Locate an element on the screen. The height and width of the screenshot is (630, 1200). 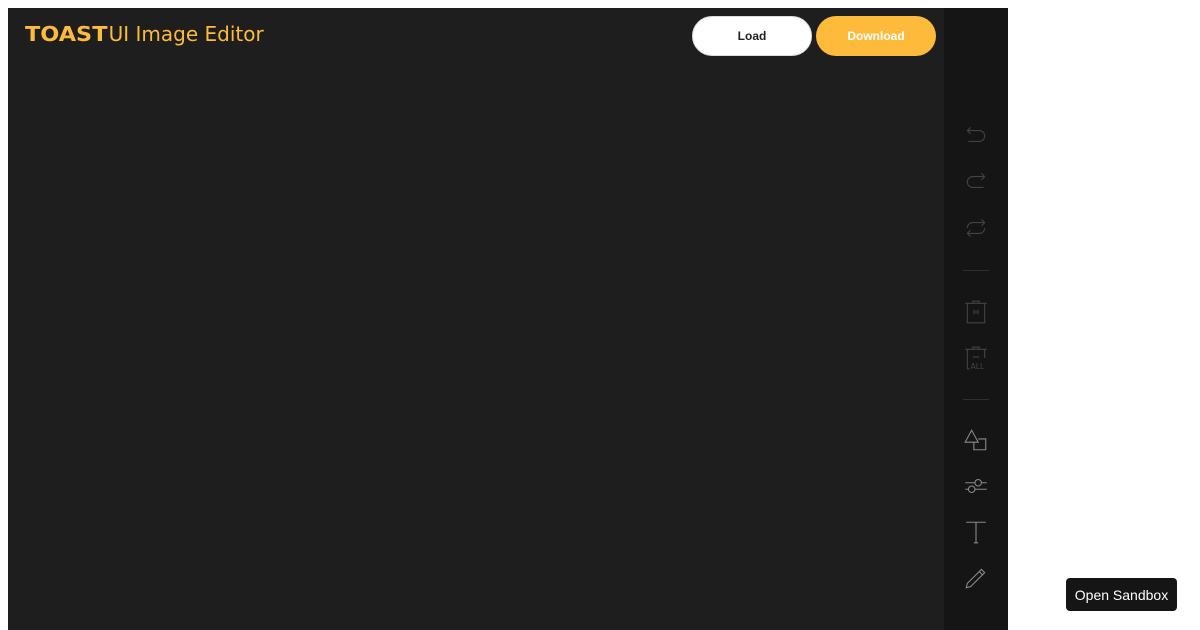
shape-icon is located at coordinates (975, 440).